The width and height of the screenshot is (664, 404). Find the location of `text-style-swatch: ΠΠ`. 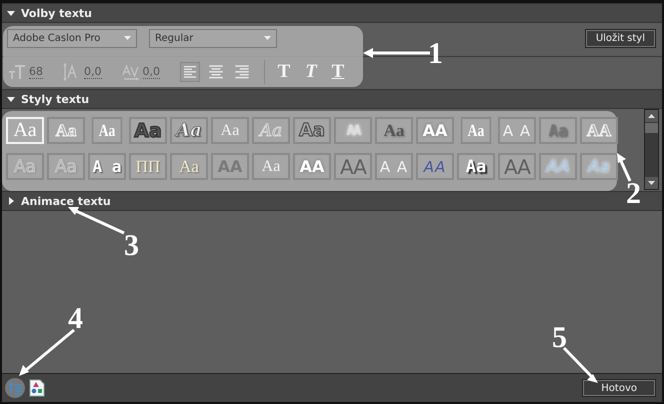

text-style-swatch: ΠΠ is located at coordinates (148, 166).